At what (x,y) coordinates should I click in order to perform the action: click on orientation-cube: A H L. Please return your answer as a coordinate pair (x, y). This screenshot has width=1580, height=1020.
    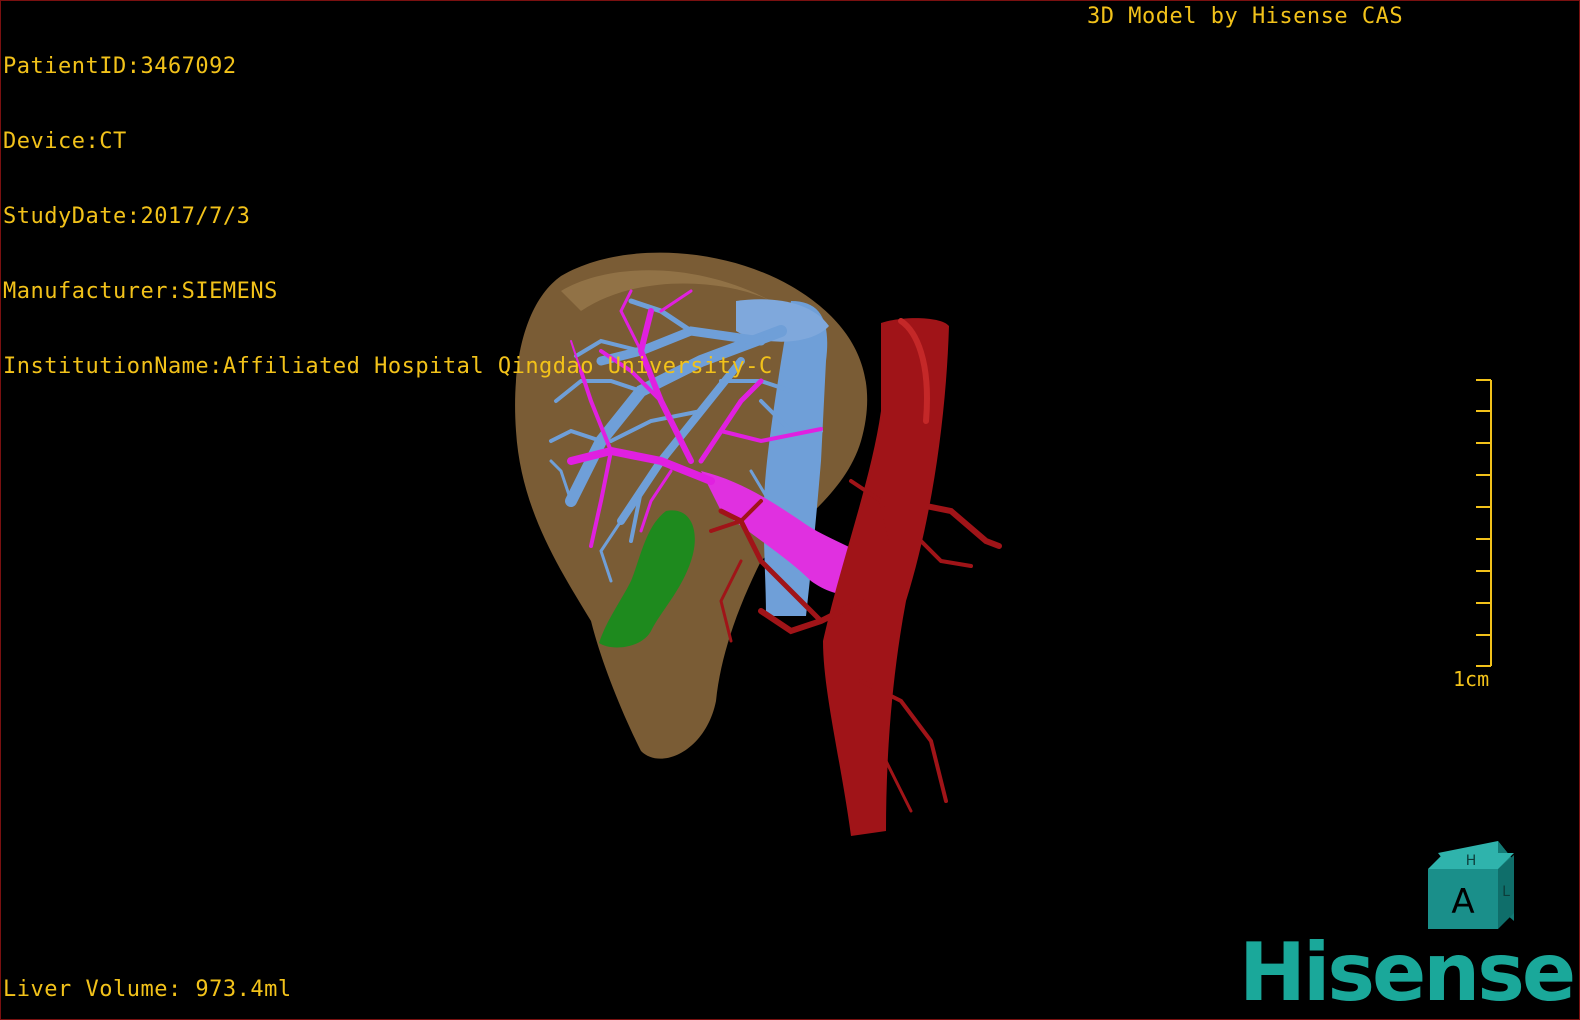
    Looking at the image, I should click on (1476, 888).